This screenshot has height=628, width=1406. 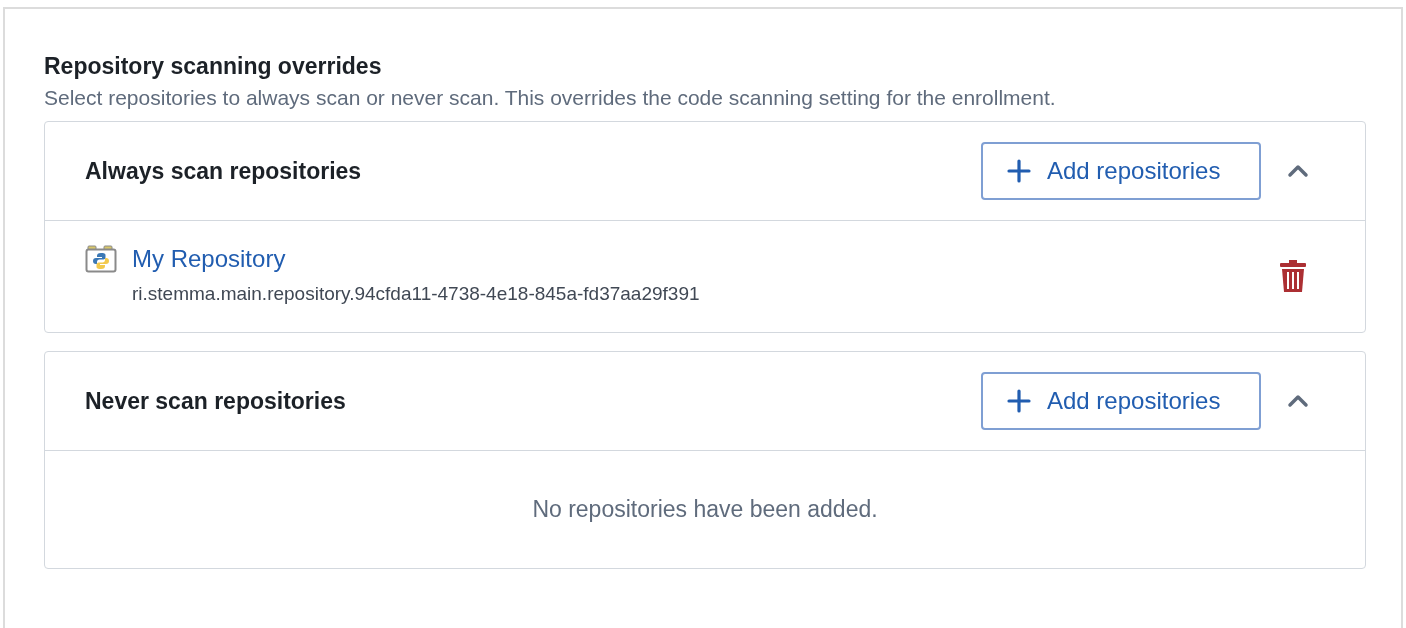 I want to click on repository-rid: ri.stemma.main.repository.94cfda11-4738-4e18-845a-fd37aa29f391, so click(x=416, y=294).